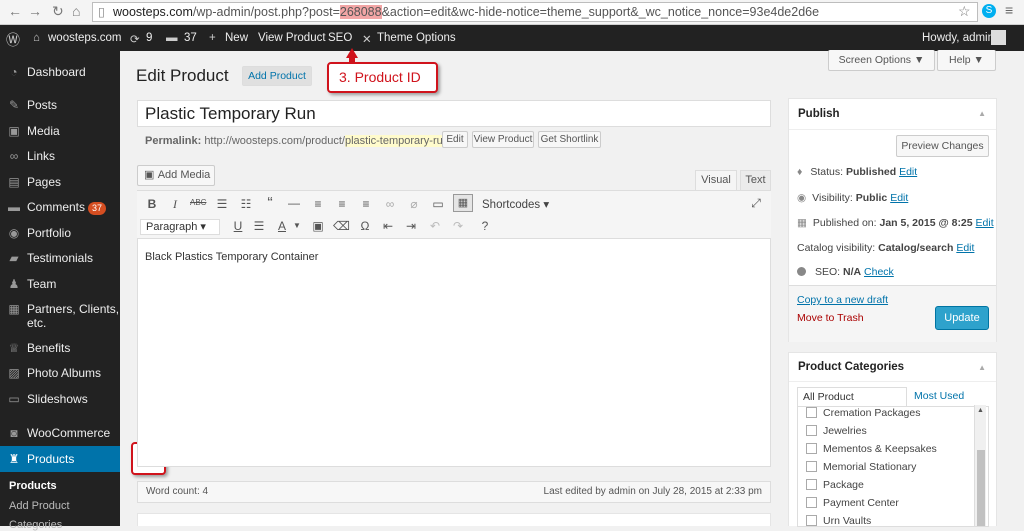 The image size is (1024, 531). Describe the element at coordinates (899, 198) in the screenshot. I see `visibility-edit-link: Edit` at that location.